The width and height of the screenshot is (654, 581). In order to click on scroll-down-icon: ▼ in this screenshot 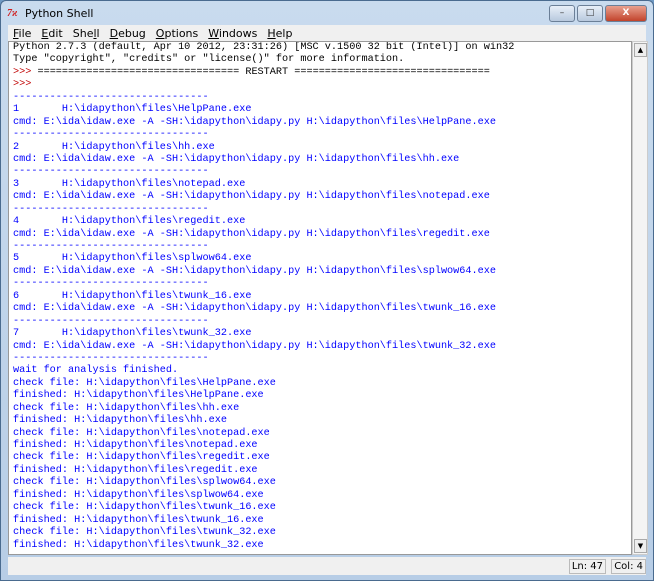, I will do `click(640, 546)`.